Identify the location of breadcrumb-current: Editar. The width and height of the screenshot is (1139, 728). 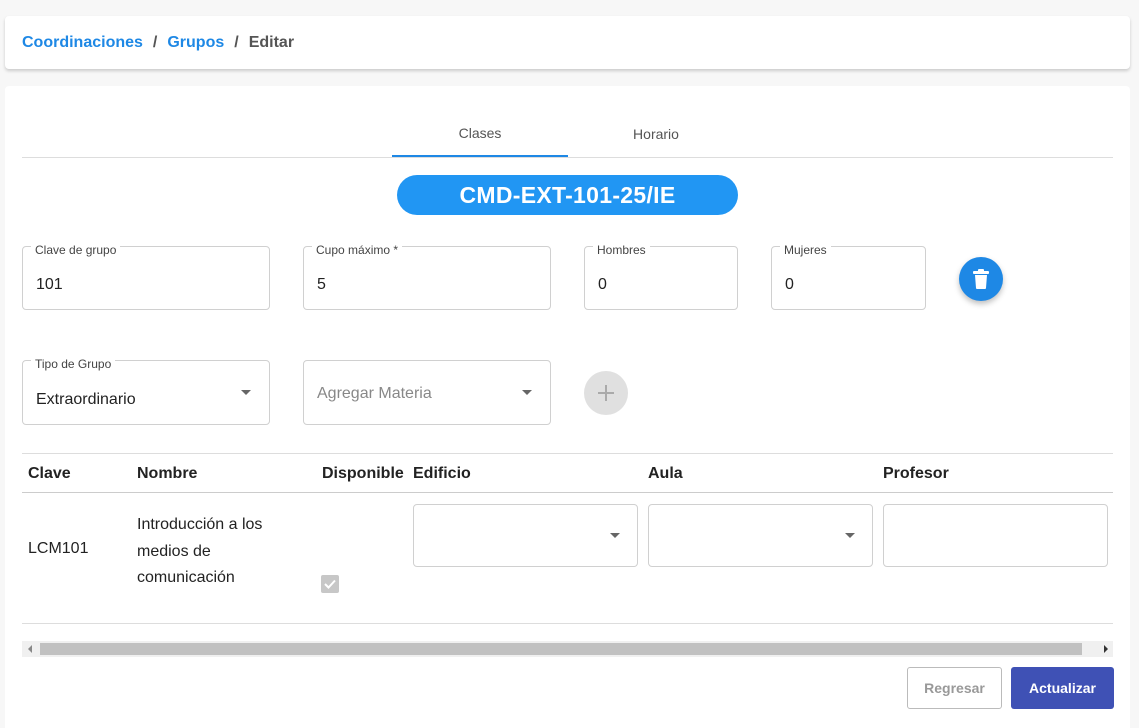
(271, 42).